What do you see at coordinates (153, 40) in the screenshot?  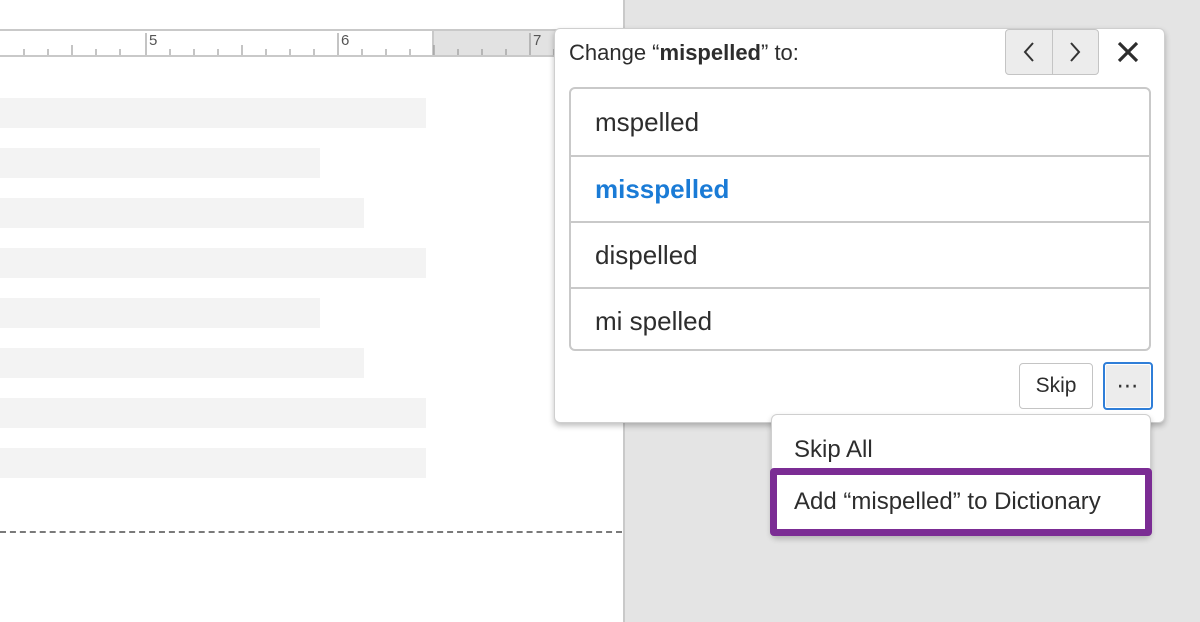 I see `ruler-label-5: 5` at bounding box center [153, 40].